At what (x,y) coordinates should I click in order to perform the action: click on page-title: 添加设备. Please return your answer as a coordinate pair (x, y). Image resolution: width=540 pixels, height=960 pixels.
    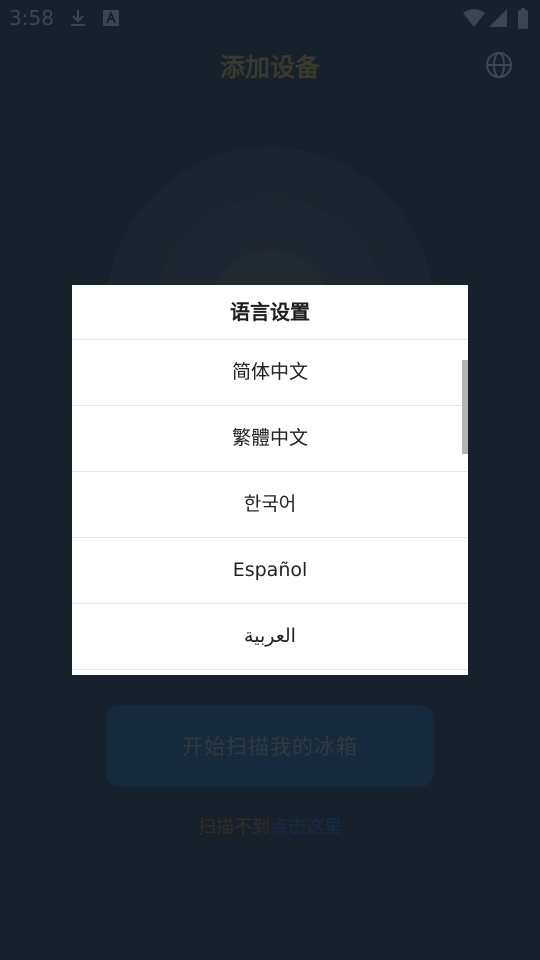
    Looking at the image, I should click on (269, 67).